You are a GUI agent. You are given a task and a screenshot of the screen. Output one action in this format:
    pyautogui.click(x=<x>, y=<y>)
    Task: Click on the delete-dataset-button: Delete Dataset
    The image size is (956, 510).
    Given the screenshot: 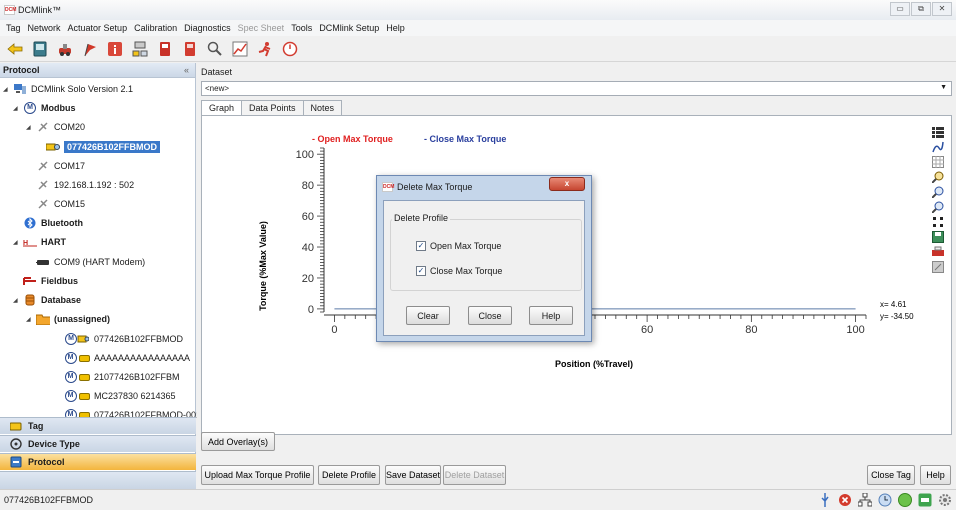 What is the action you would take?
    pyautogui.click(x=474, y=475)
    